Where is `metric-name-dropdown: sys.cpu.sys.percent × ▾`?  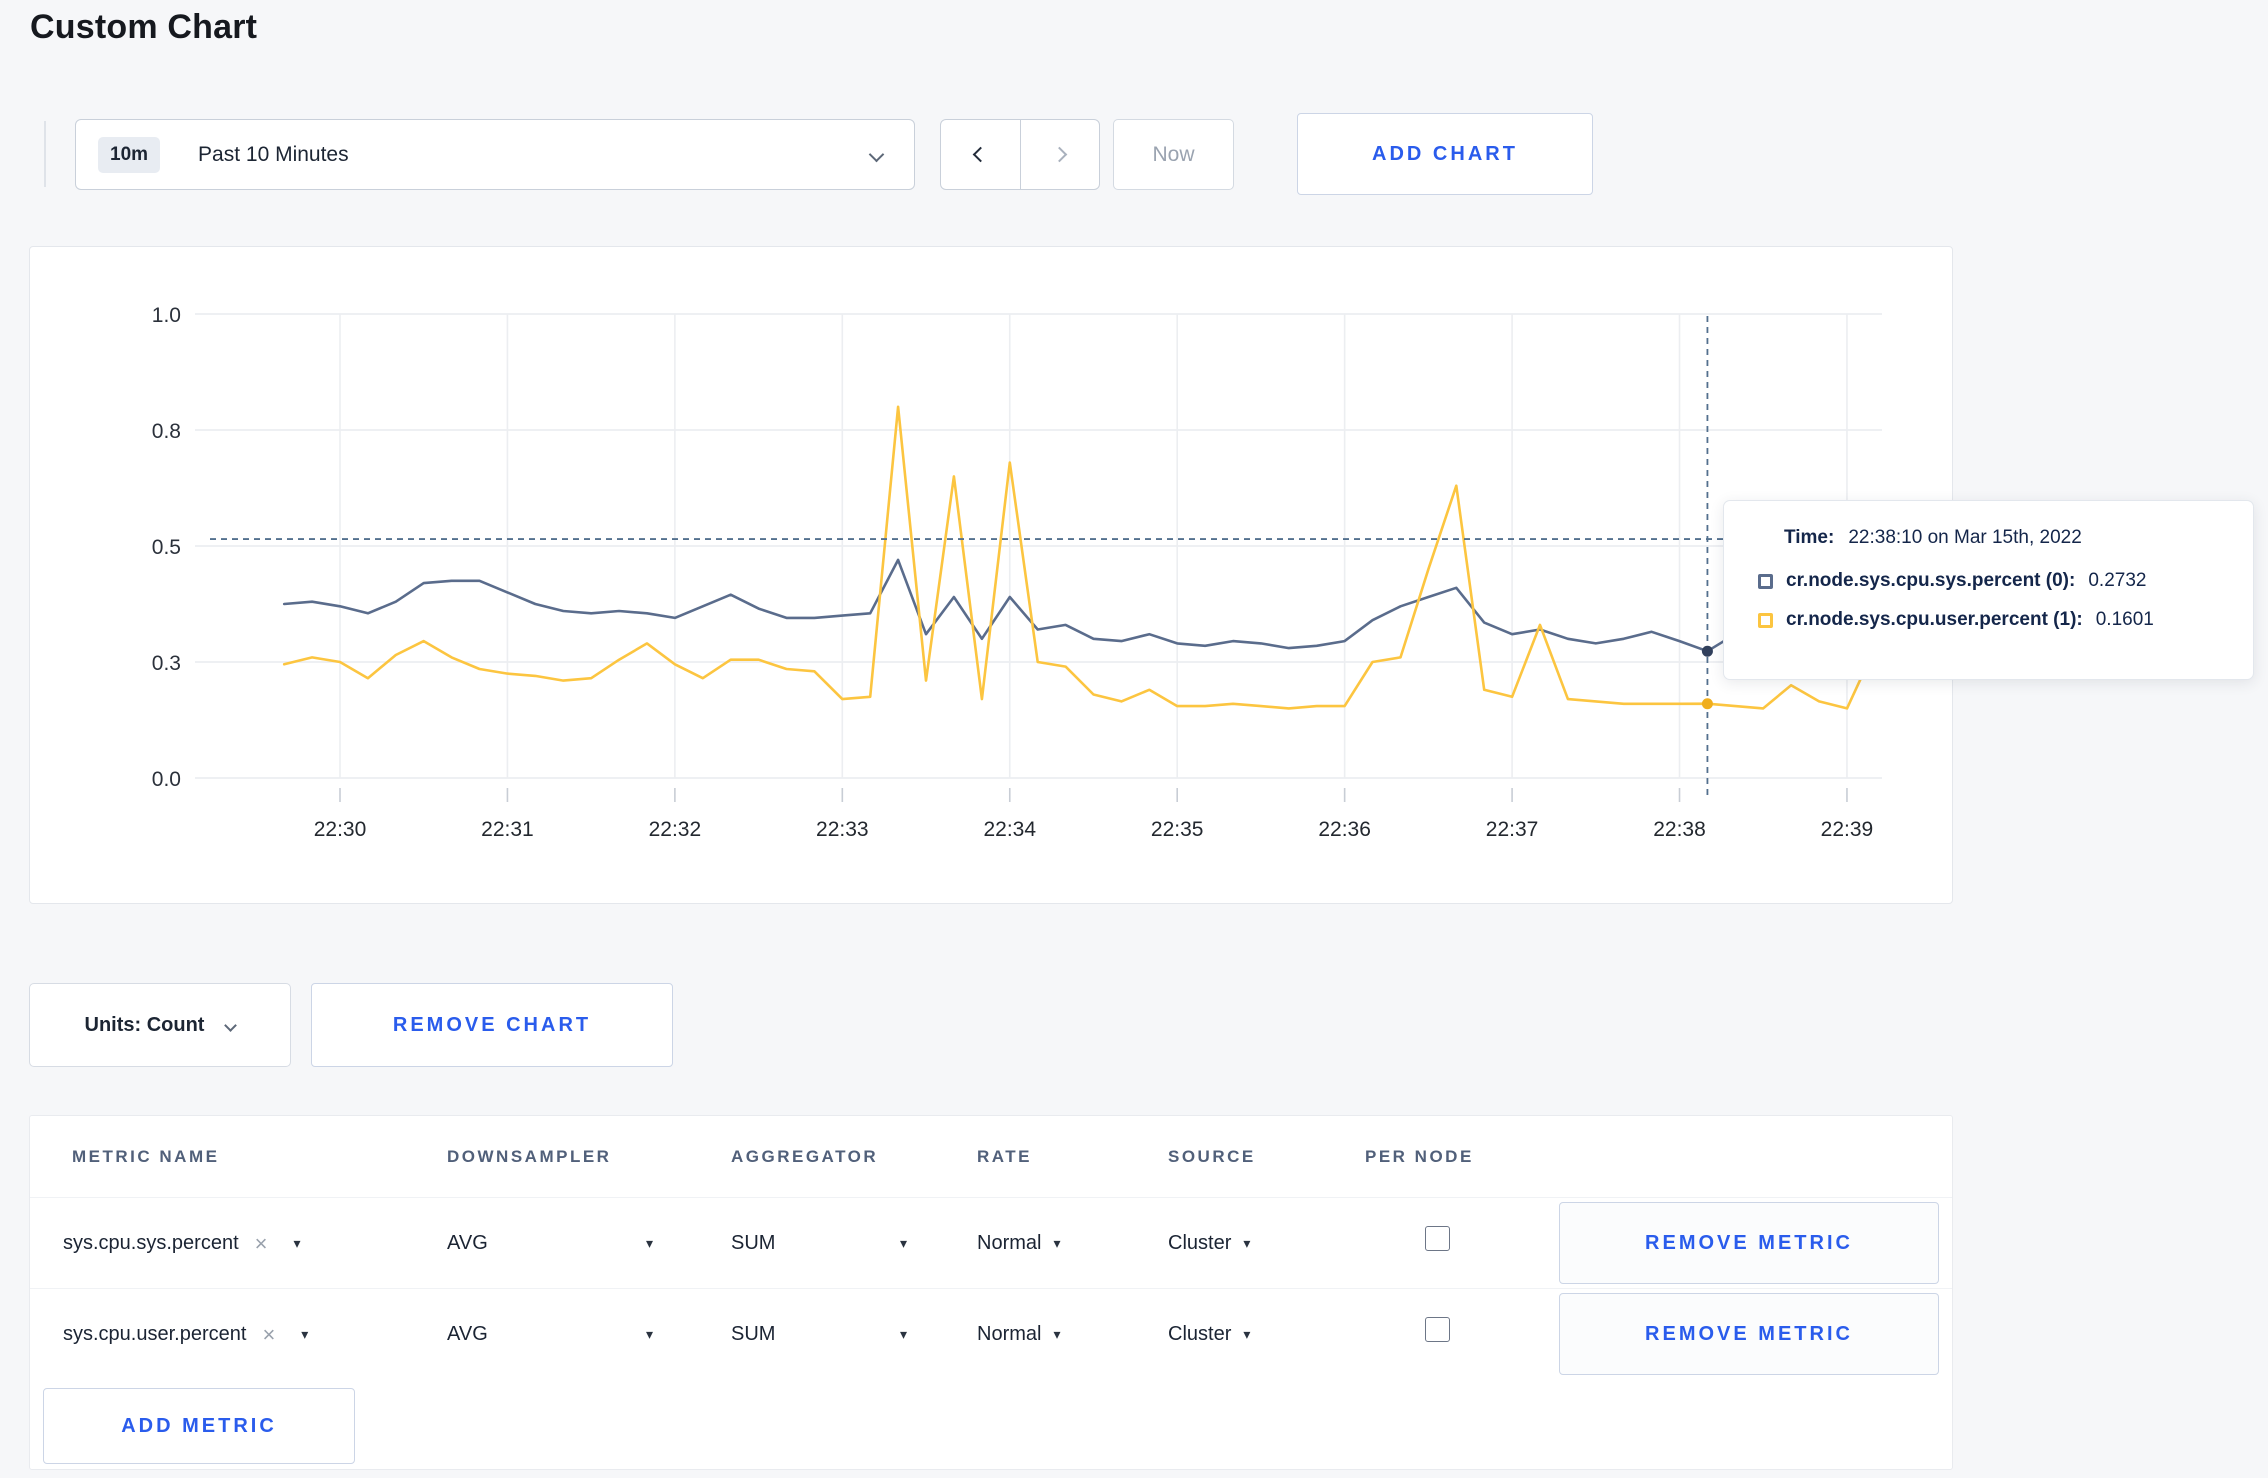
metric-name-dropdown: sys.cpu.sys.percent × ▾ is located at coordinates (182, 1243).